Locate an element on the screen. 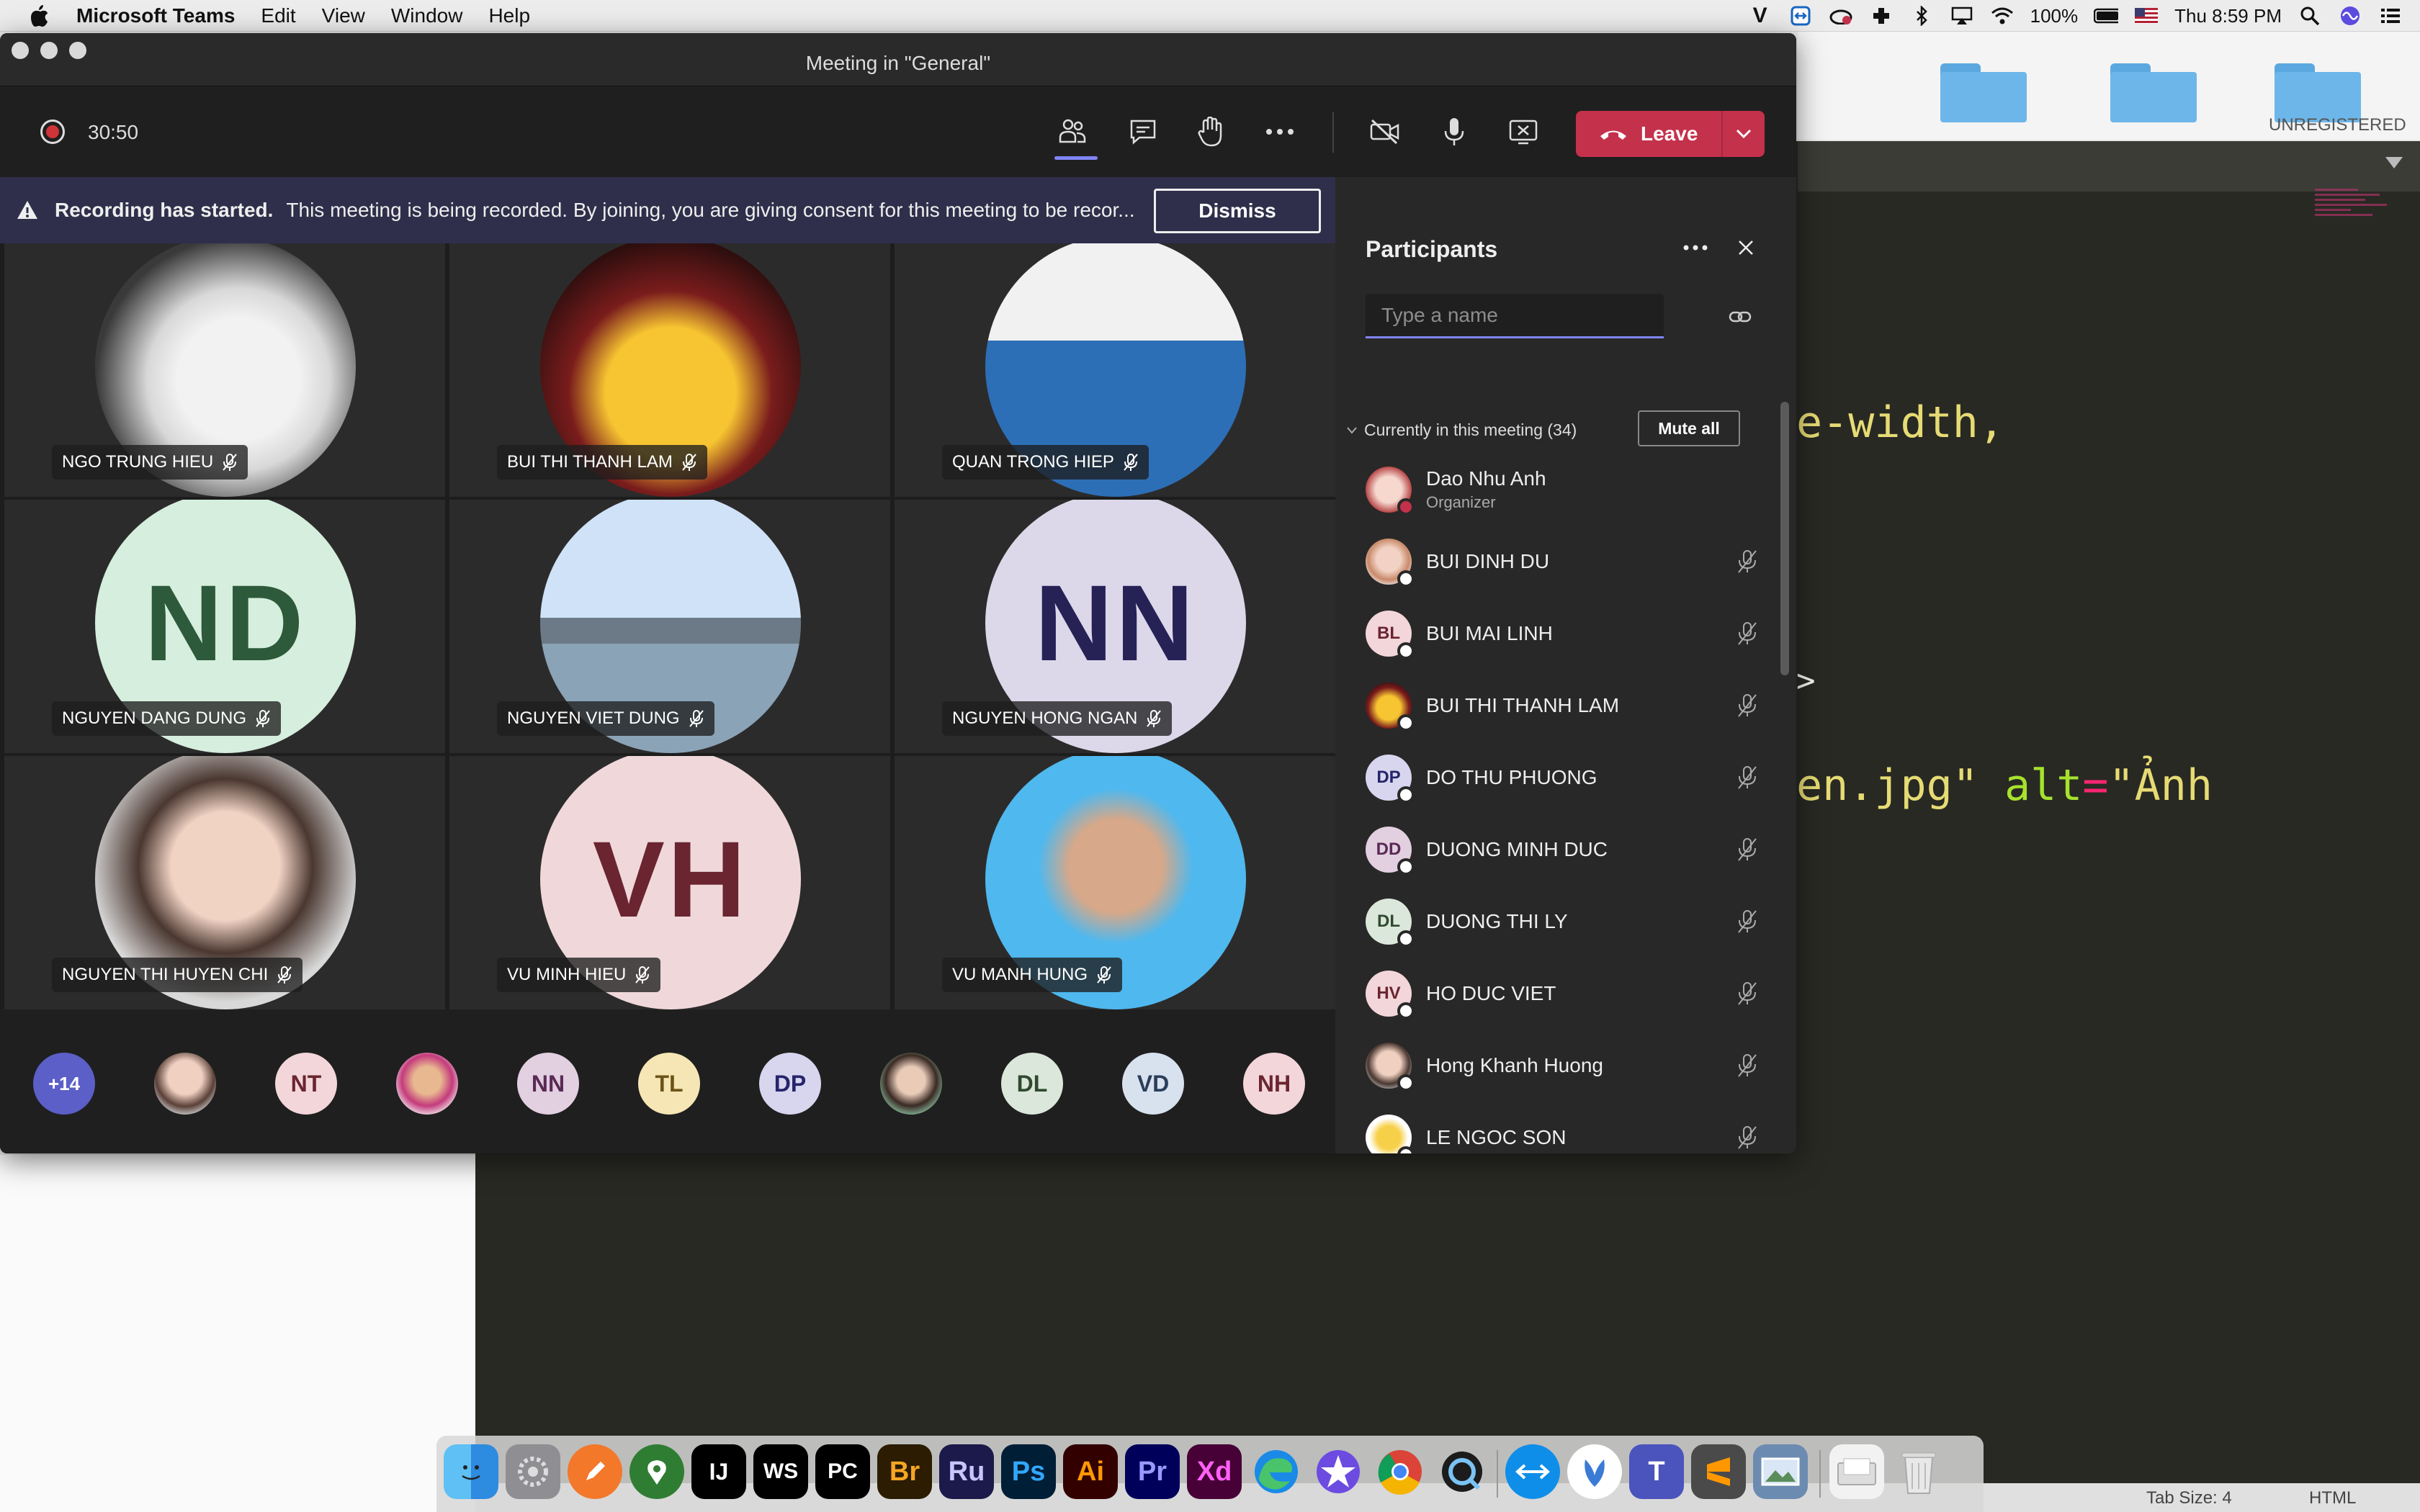 This screenshot has height=1512, width=2420. participant-row: DP DO THU PHUONG is located at coordinates (1567, 778).